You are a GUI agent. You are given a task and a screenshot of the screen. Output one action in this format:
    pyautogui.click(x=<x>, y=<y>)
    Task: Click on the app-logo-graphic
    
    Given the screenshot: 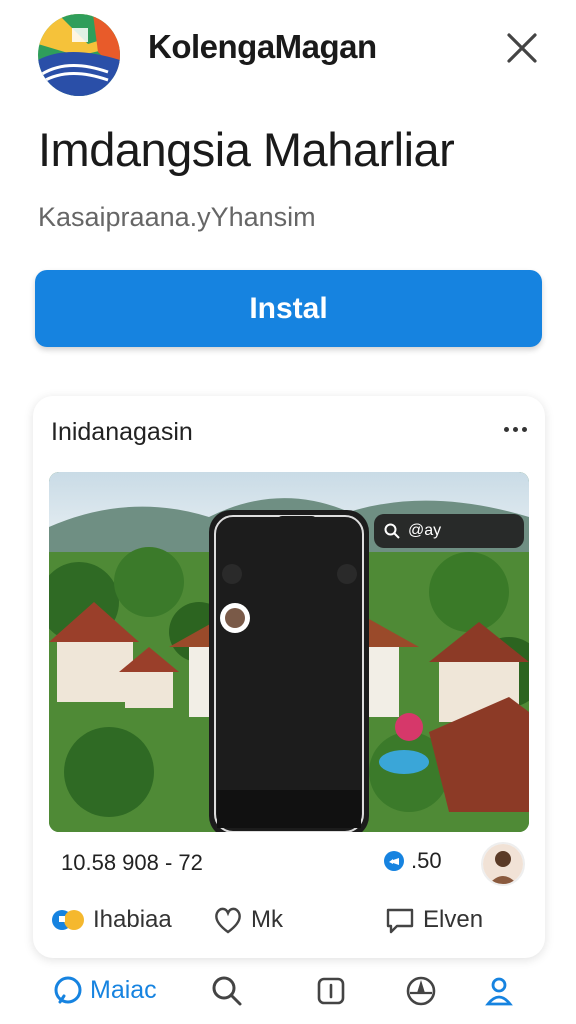 What is the action you would take?
    pyautogui.click(x=79, y=55)
    